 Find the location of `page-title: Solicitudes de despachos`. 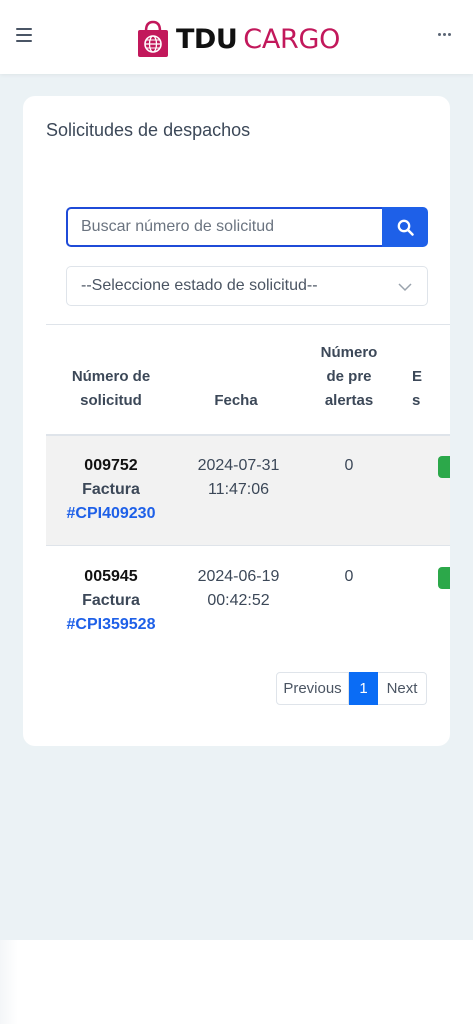

page-title: Solicitudes de despachos is located at coordinates (148, 130).